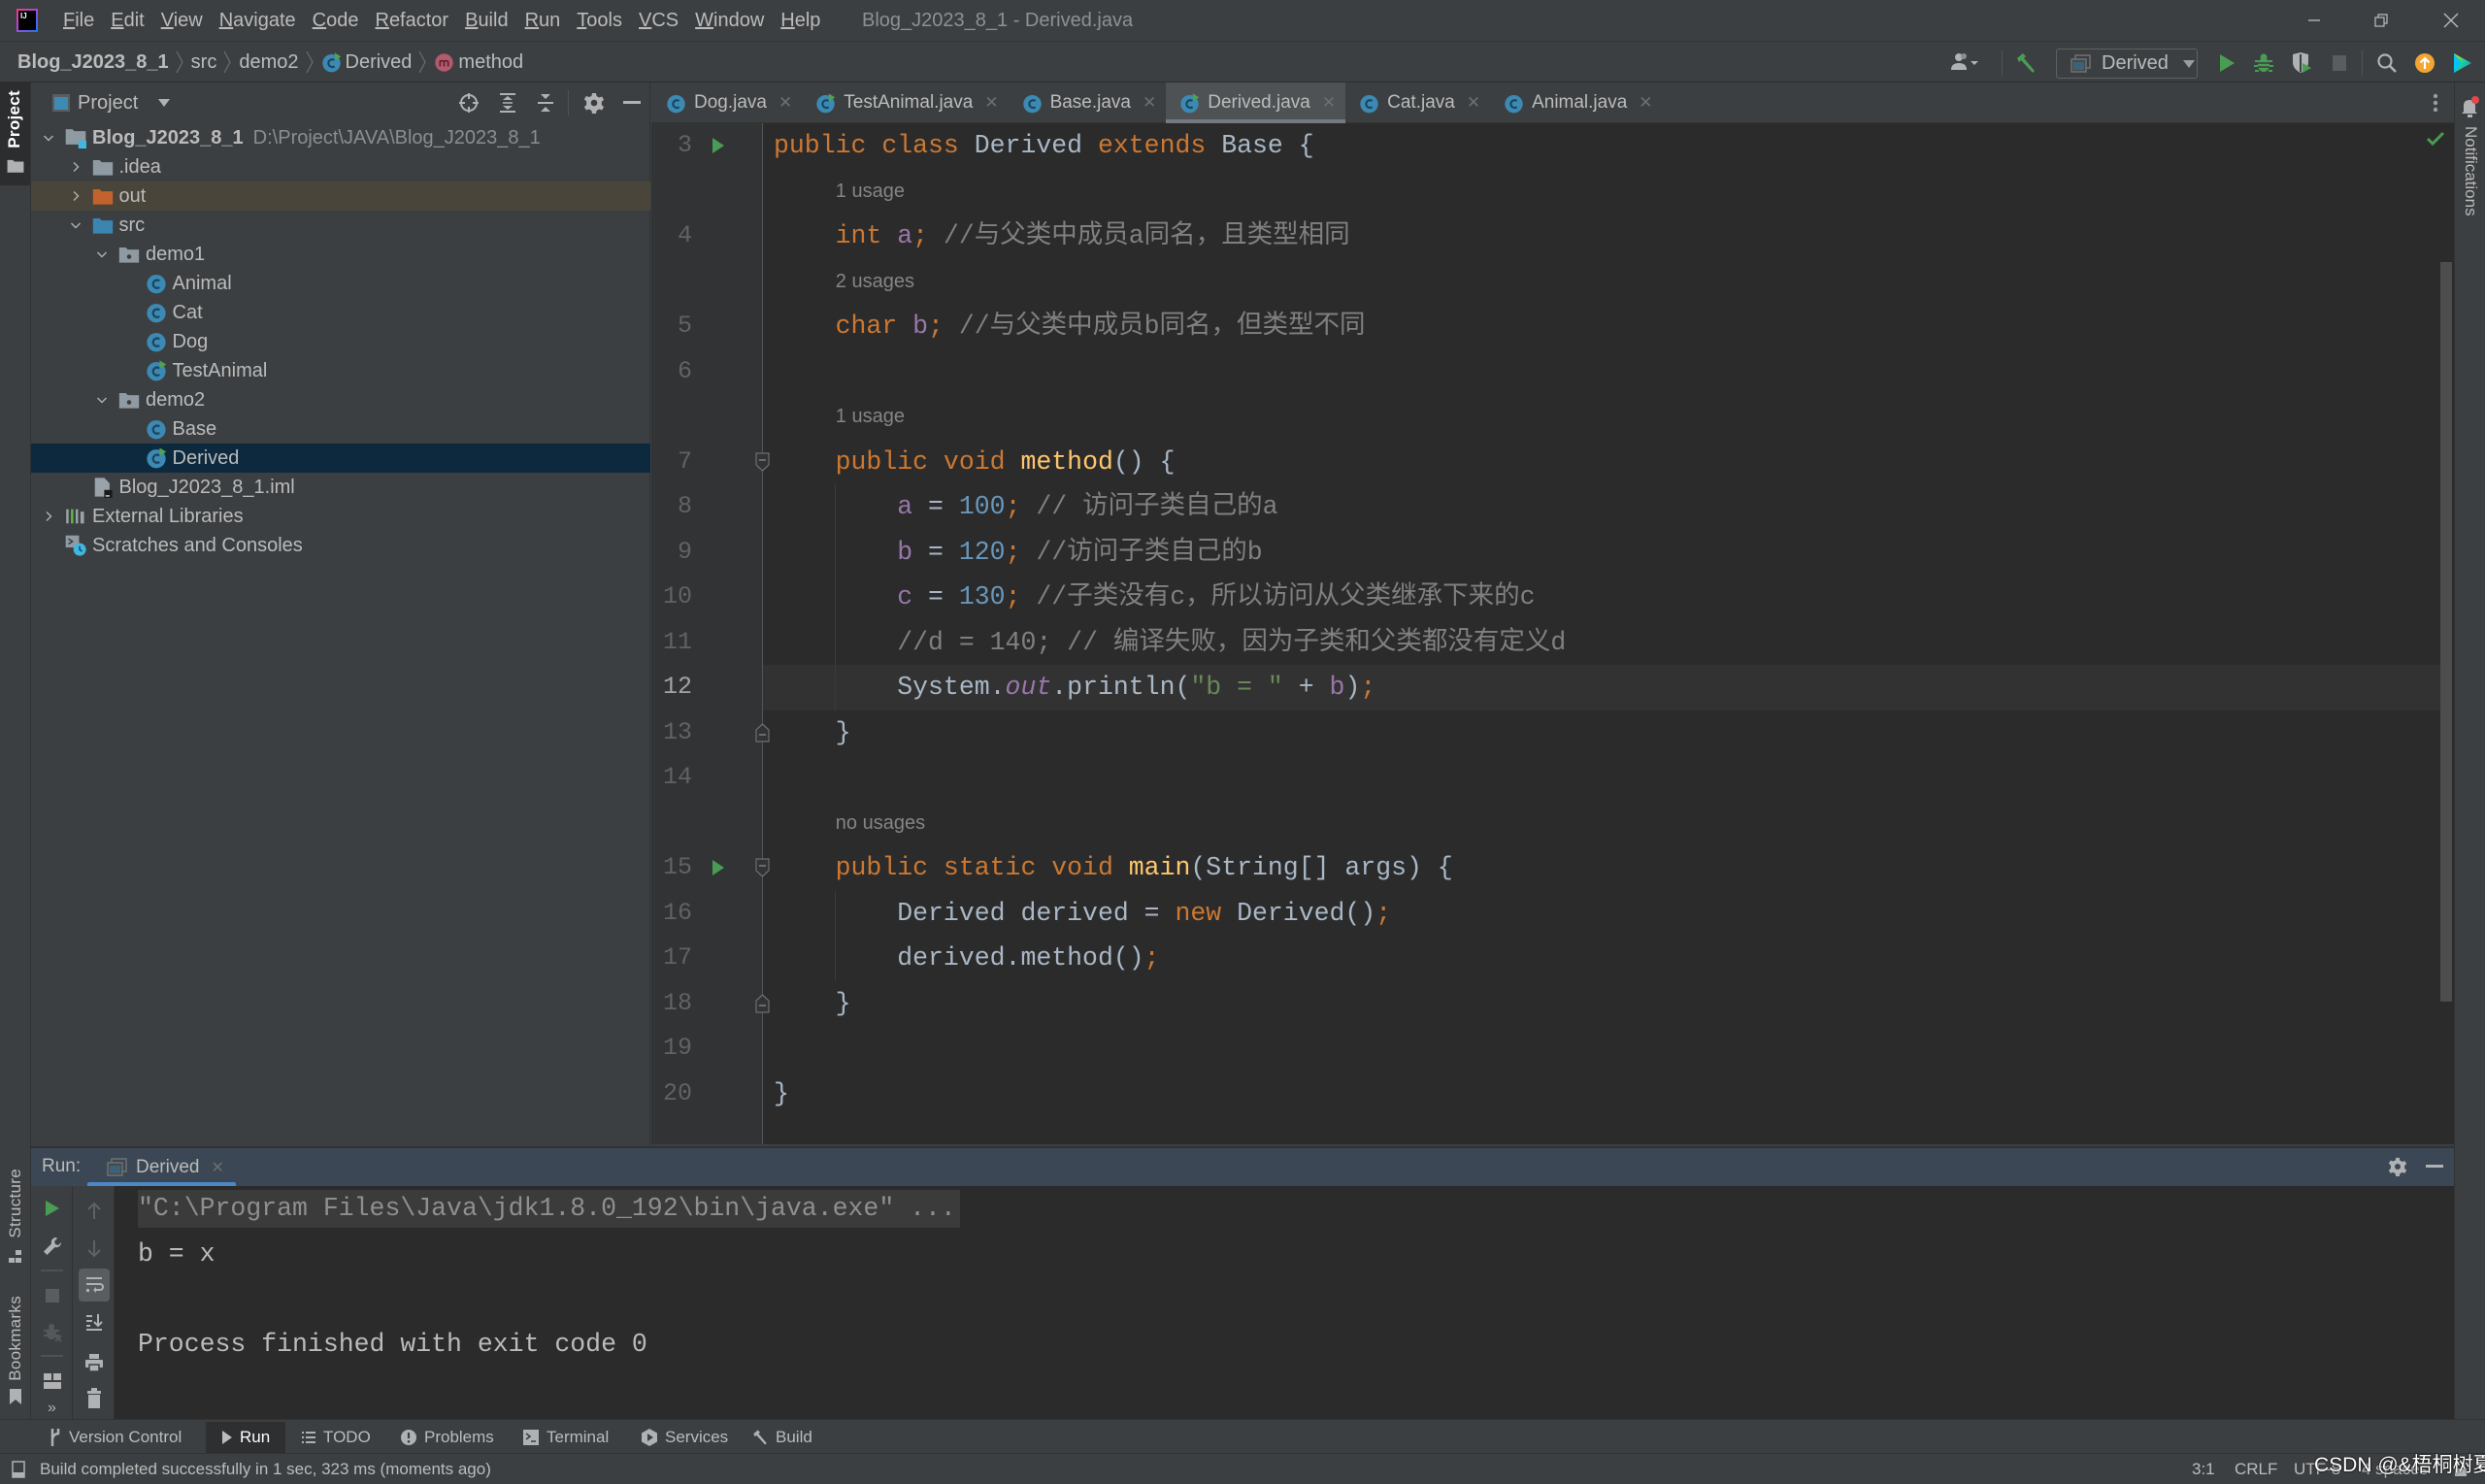  Describe the element at coordinates (161, 1167) in the screenshot. I see `run-tab-derived: Derived ✕` at that location.